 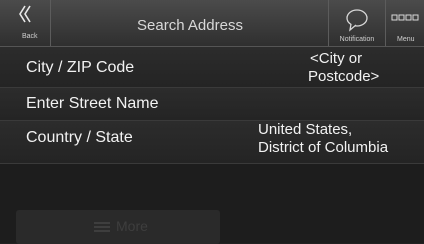 I want to click on menu-label: Menu, so click(x=406, y=39).